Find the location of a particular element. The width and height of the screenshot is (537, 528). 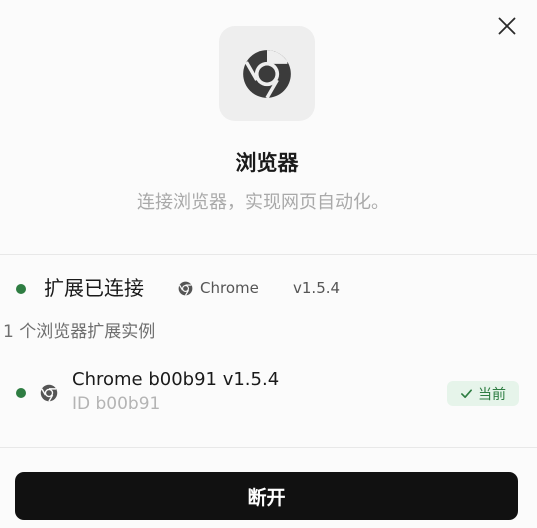

disconnect-button: 断开 is located at coordinates (266, 496).